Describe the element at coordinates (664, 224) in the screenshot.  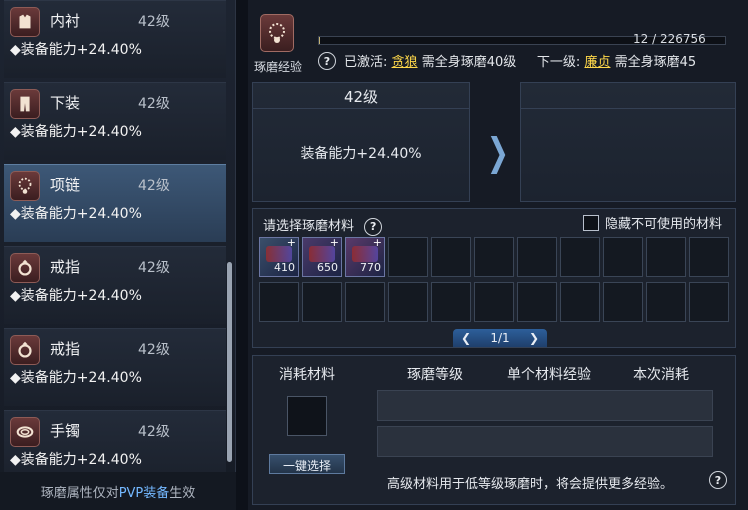
I see `hide-unusable-label: 隐藏不可使用的材料` at that location.